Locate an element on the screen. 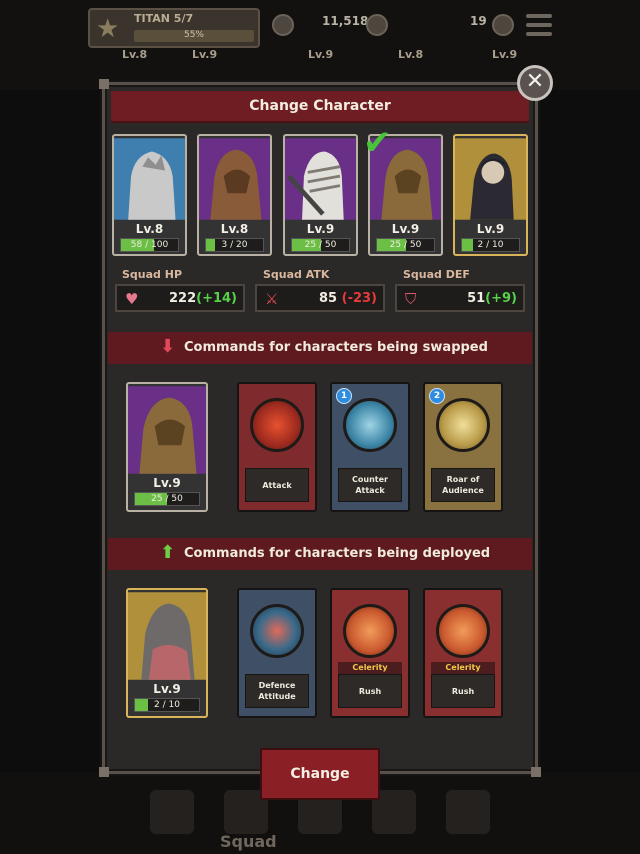  character-card: Lv.8 3 / 20 is located at coordinates (234, 195).